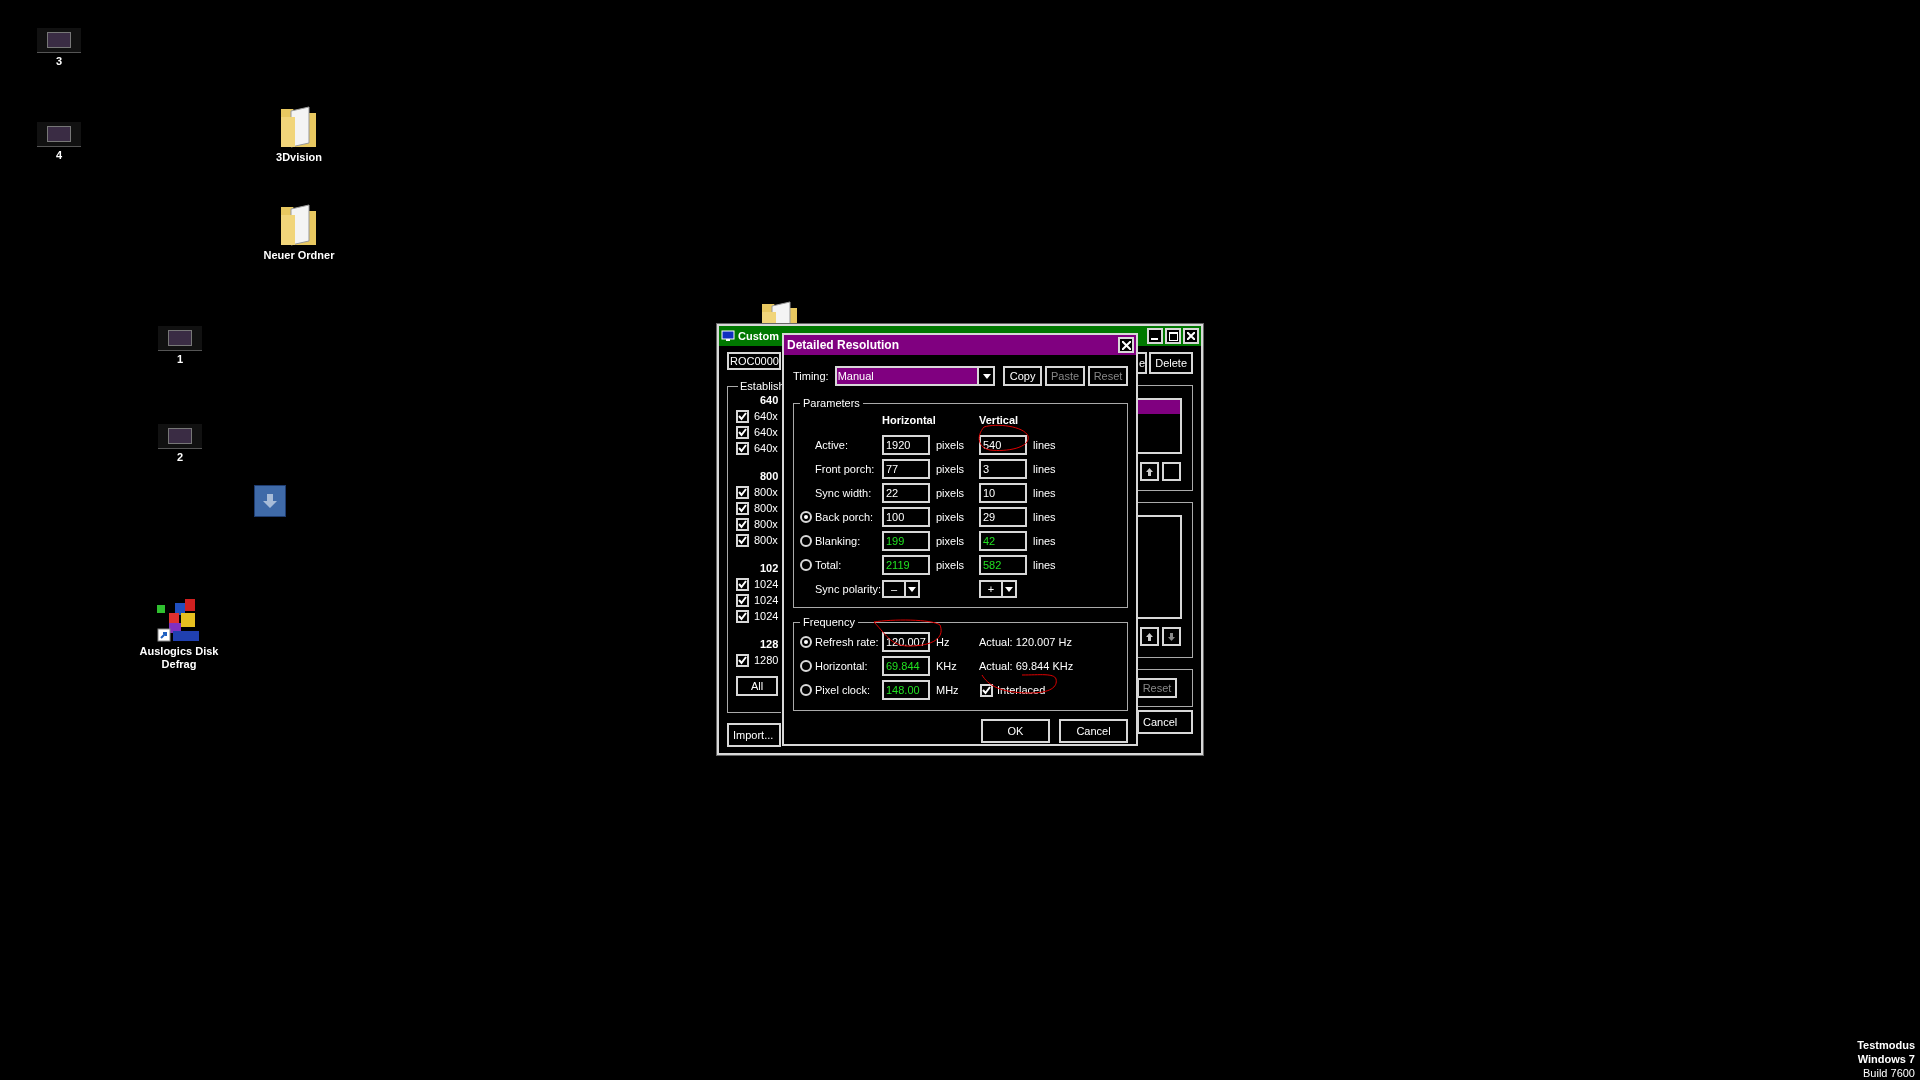  I want to click on maximize-button, so click(1173, 336).